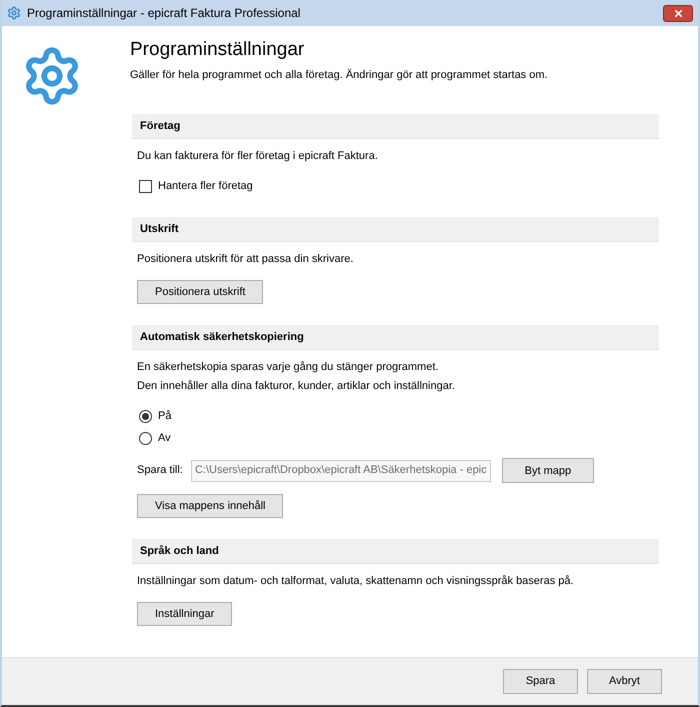 The height and width of the screenshot is (707, 700). Describe the element at coordinates (200, 292) in the screenshot. I see `action-button: Positionera utskrift` at that location.